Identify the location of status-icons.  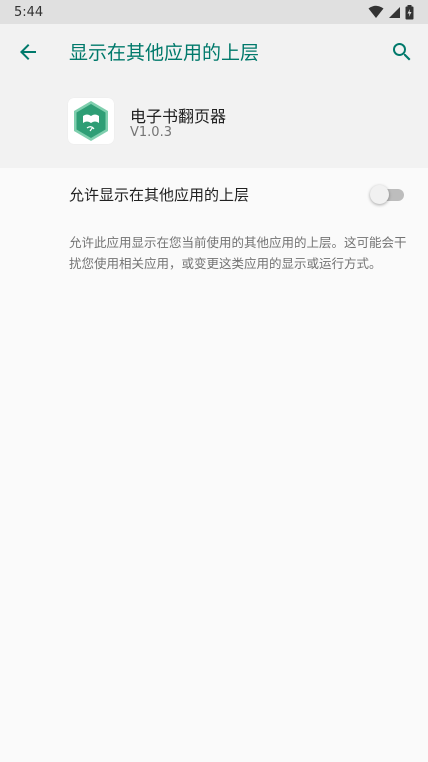
(391, 12).